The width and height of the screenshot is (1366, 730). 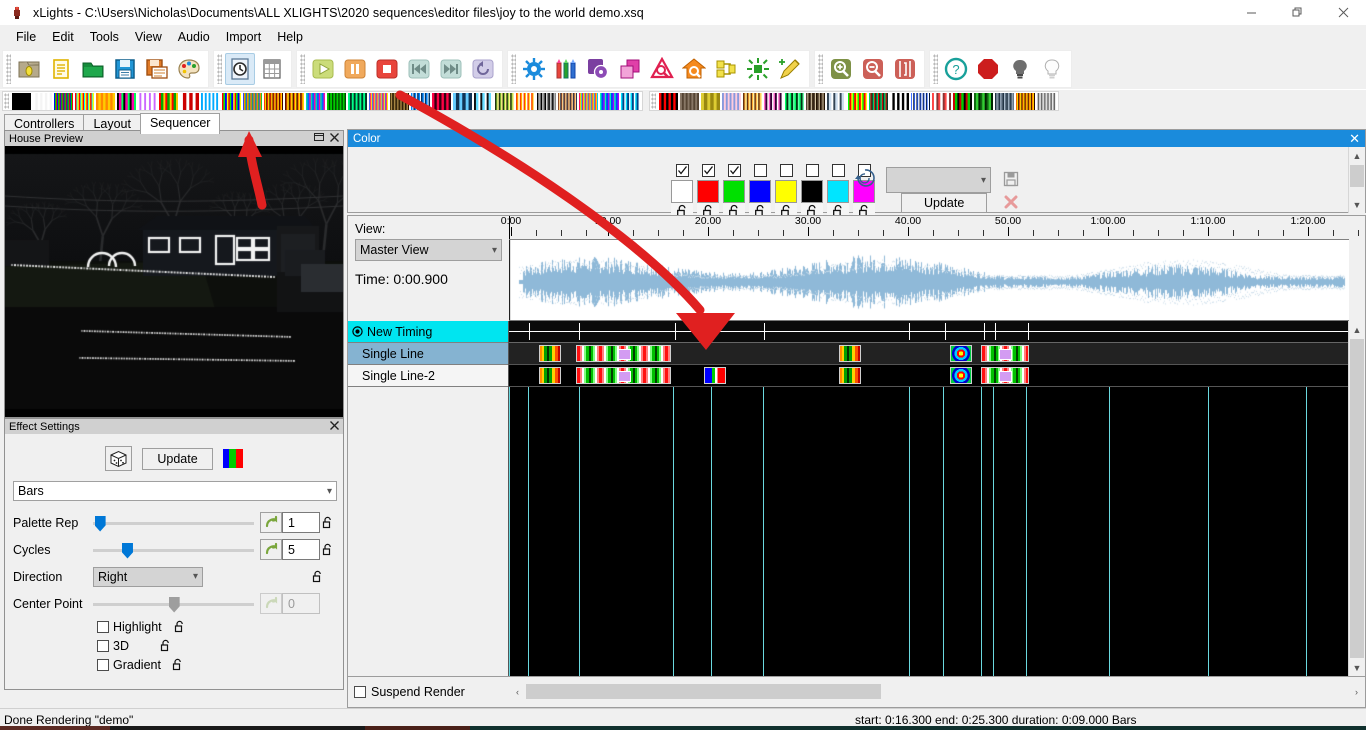 What do you see at coordinates (357, 101) in the screenshot?
I see `glediator-effect-icon` at bounding box center [357, 101].